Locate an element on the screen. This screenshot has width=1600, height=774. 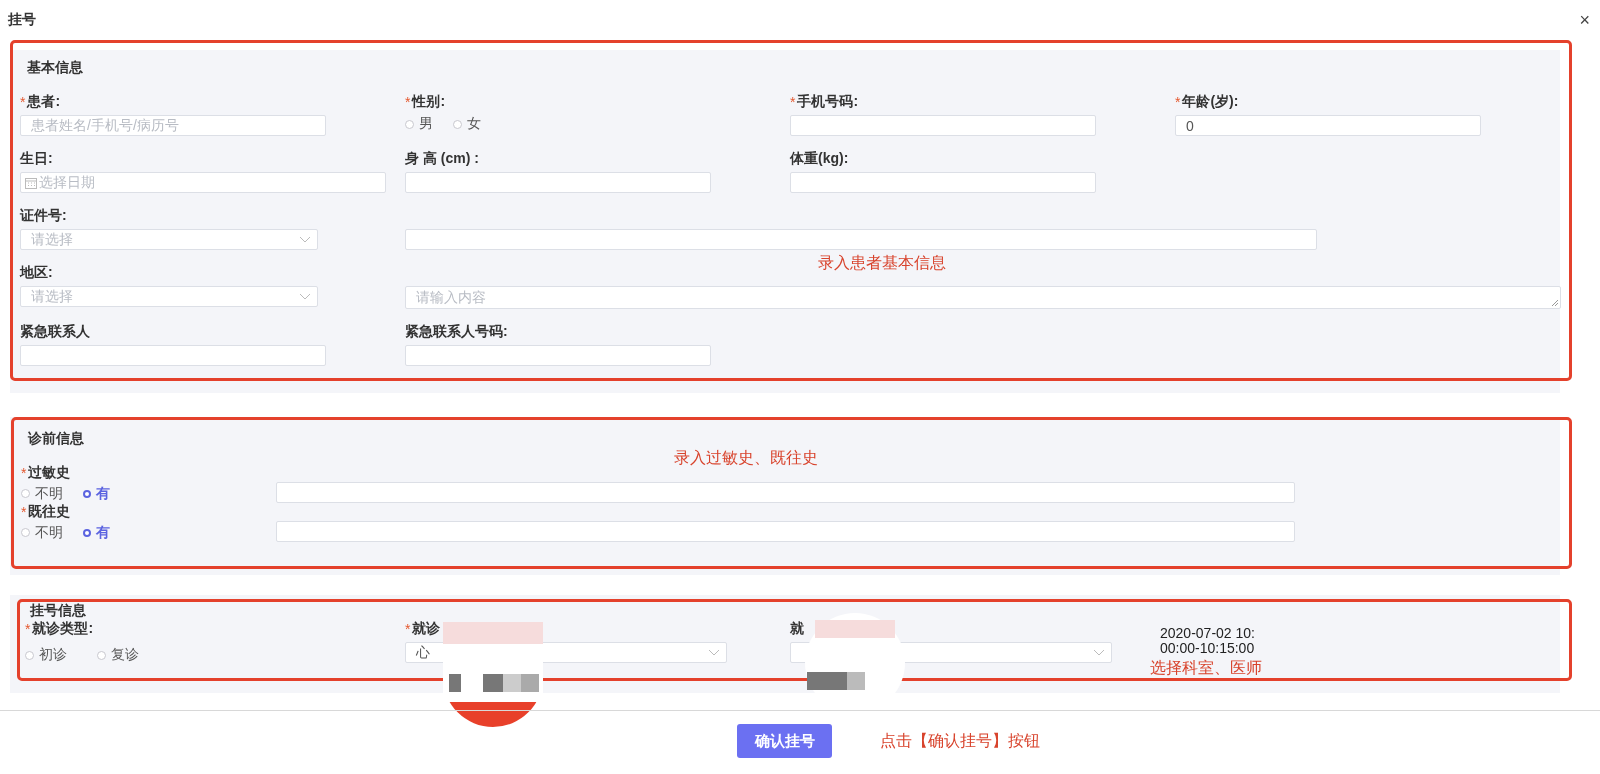
radio-option: 女 is located at coordinates (467, 124).